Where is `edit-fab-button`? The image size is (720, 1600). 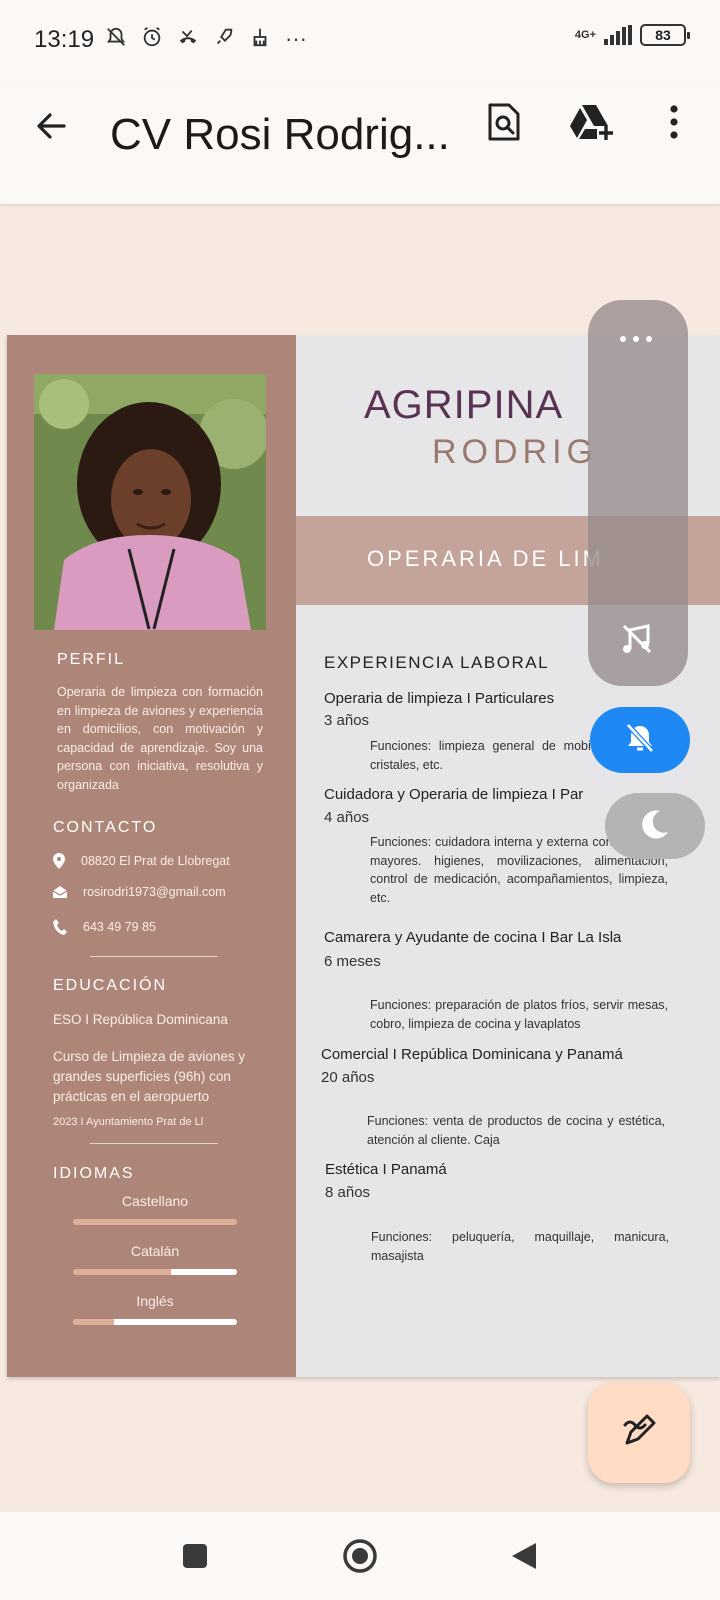
edit-fab-button is located at coordinates (639, 1433).